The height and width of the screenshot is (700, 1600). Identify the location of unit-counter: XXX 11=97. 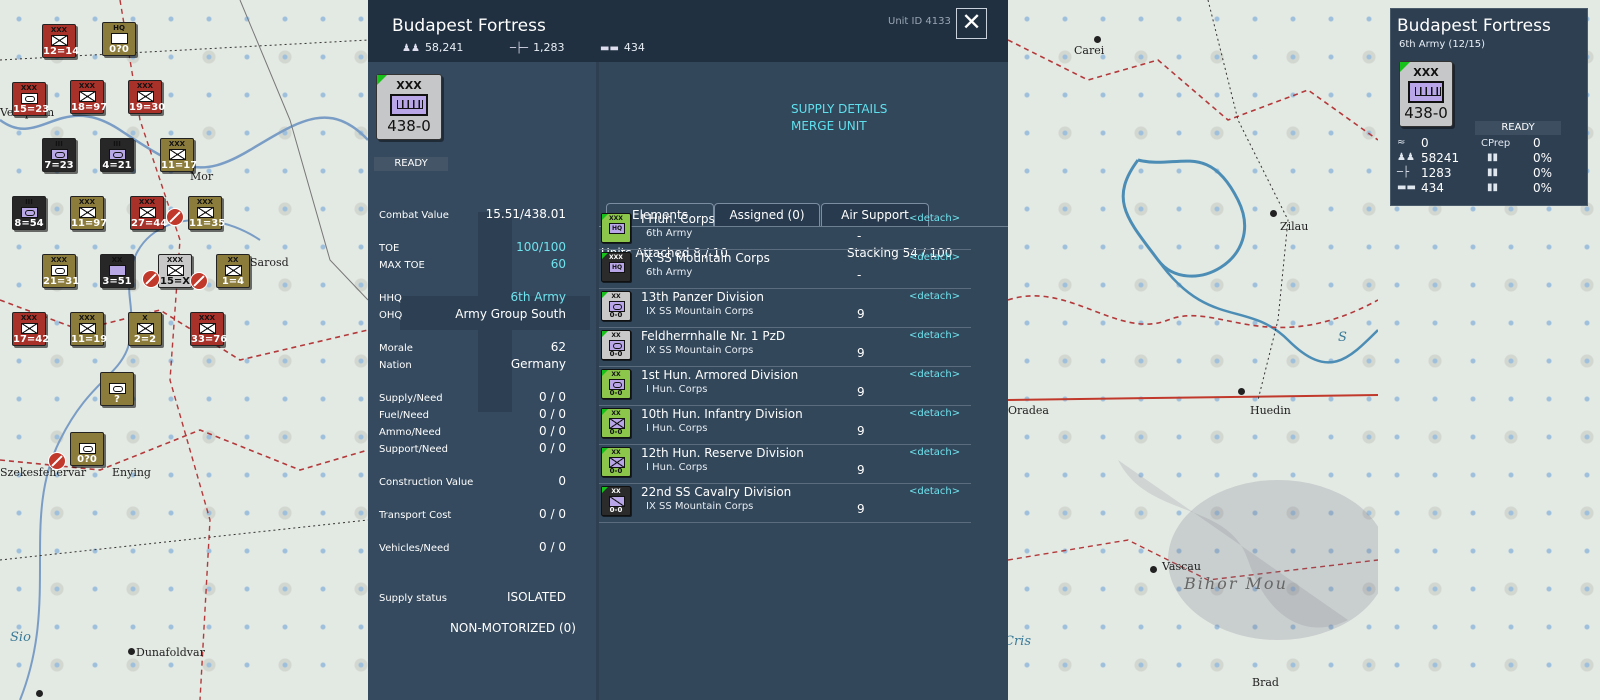
(88, 213).